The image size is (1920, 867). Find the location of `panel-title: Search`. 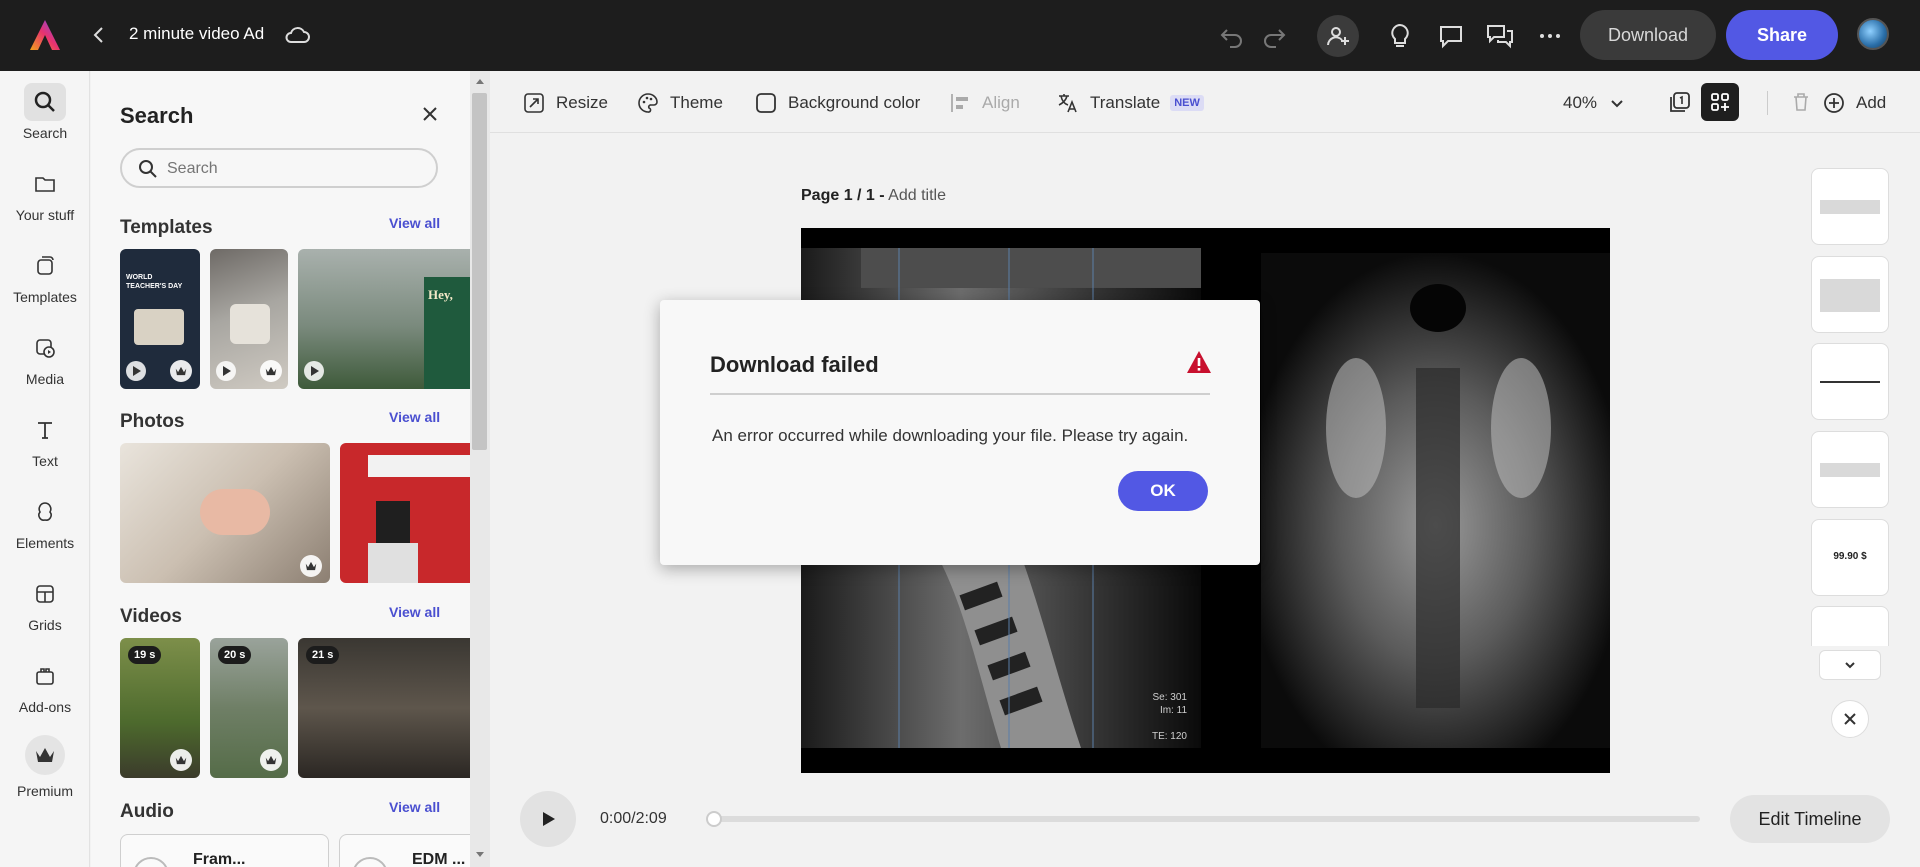

panel-title: Search is located at coordinates (157, 115).